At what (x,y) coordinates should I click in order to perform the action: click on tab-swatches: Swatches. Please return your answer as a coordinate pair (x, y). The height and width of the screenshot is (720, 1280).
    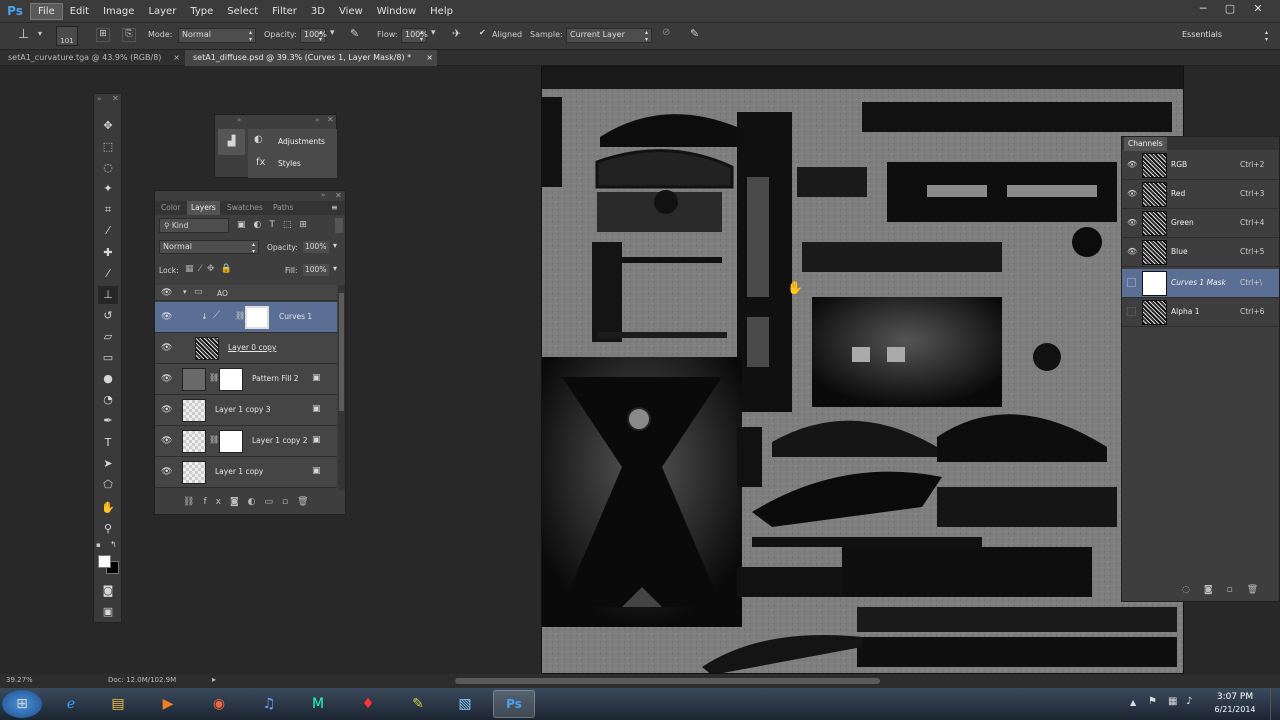
    Looking at the image, I should click on (245, 208).